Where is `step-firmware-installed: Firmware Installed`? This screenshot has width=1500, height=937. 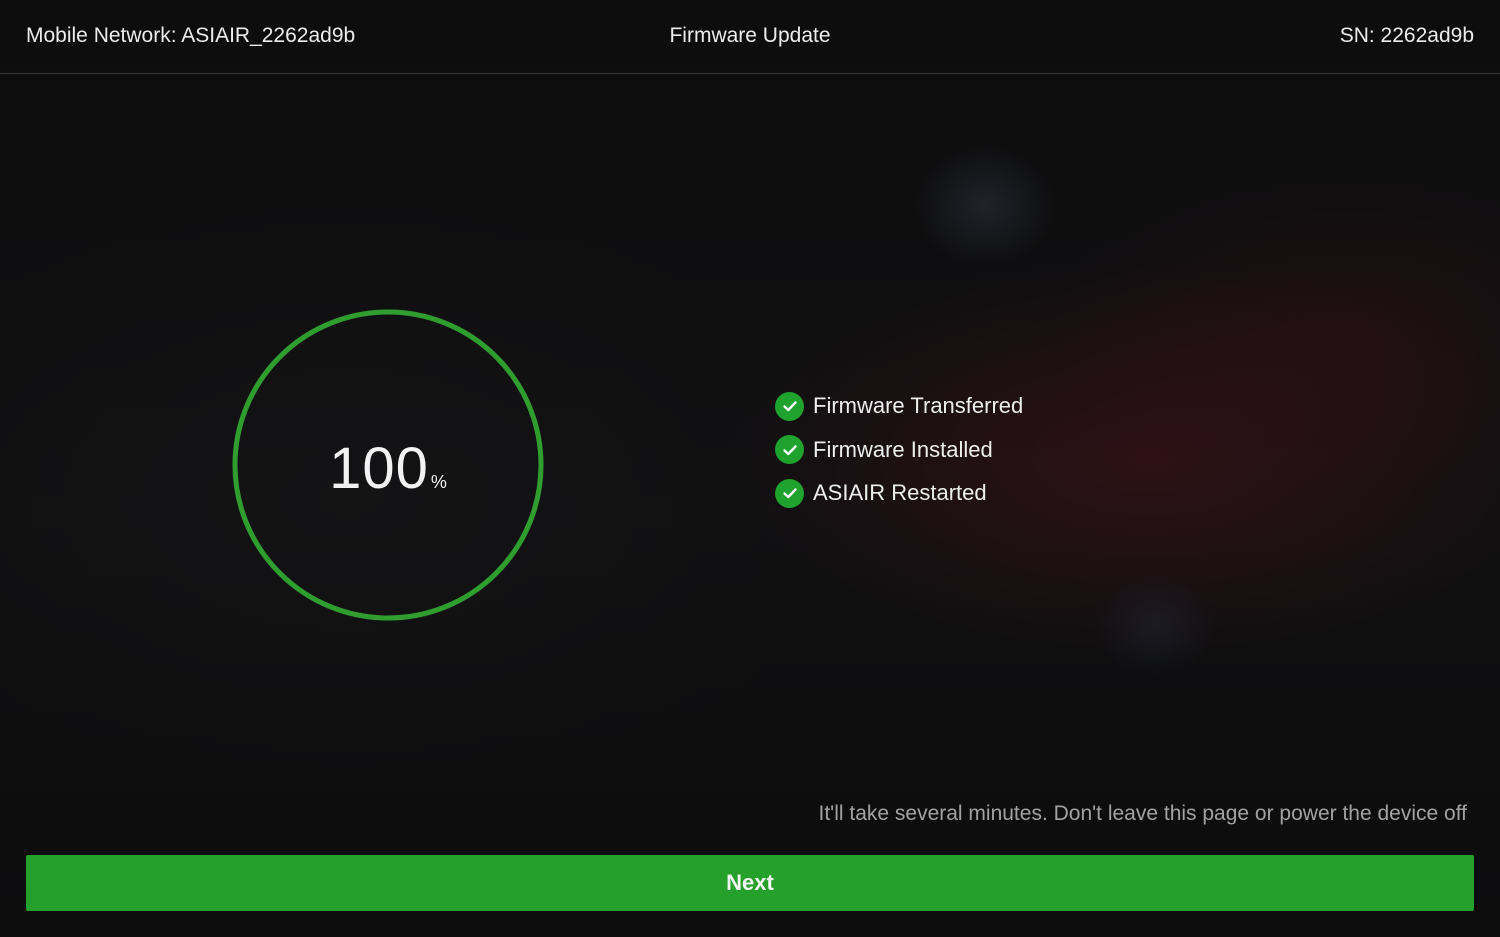
step-firmware-installed: Firmware Installed is located at coordinates (899, 450).